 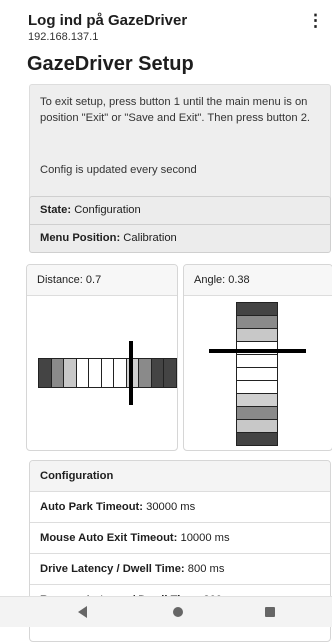 I want to click on overflow-menu-icon: ⋮, so click(x=315, y=20).